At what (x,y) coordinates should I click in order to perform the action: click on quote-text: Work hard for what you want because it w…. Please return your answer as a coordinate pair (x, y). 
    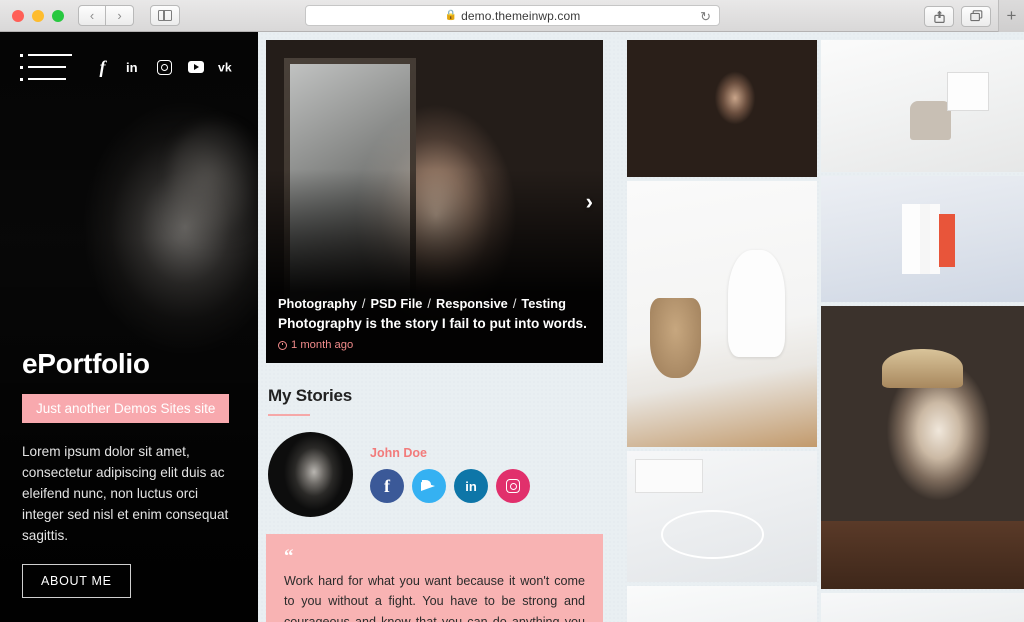
    Looking at the image, I should click on (434, 598).